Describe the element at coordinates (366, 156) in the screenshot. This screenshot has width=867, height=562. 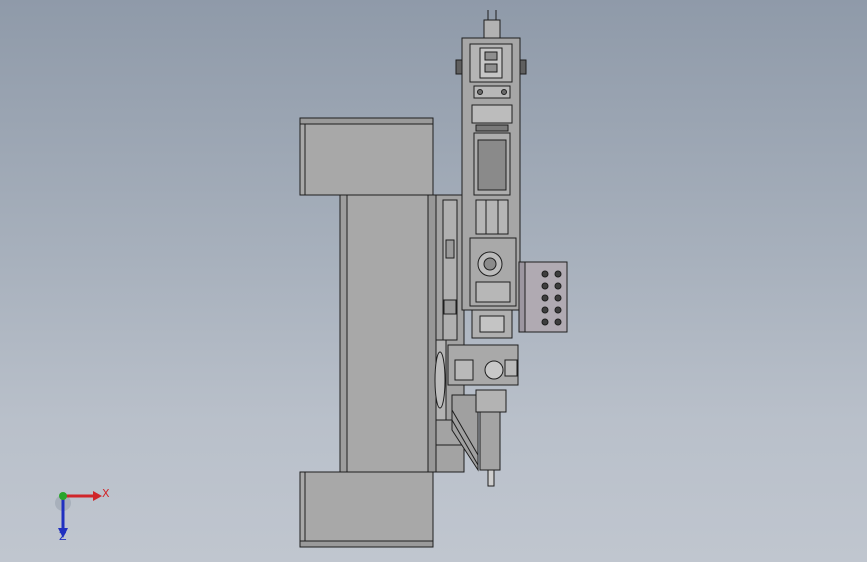
I see `top-crossbar` at that location.